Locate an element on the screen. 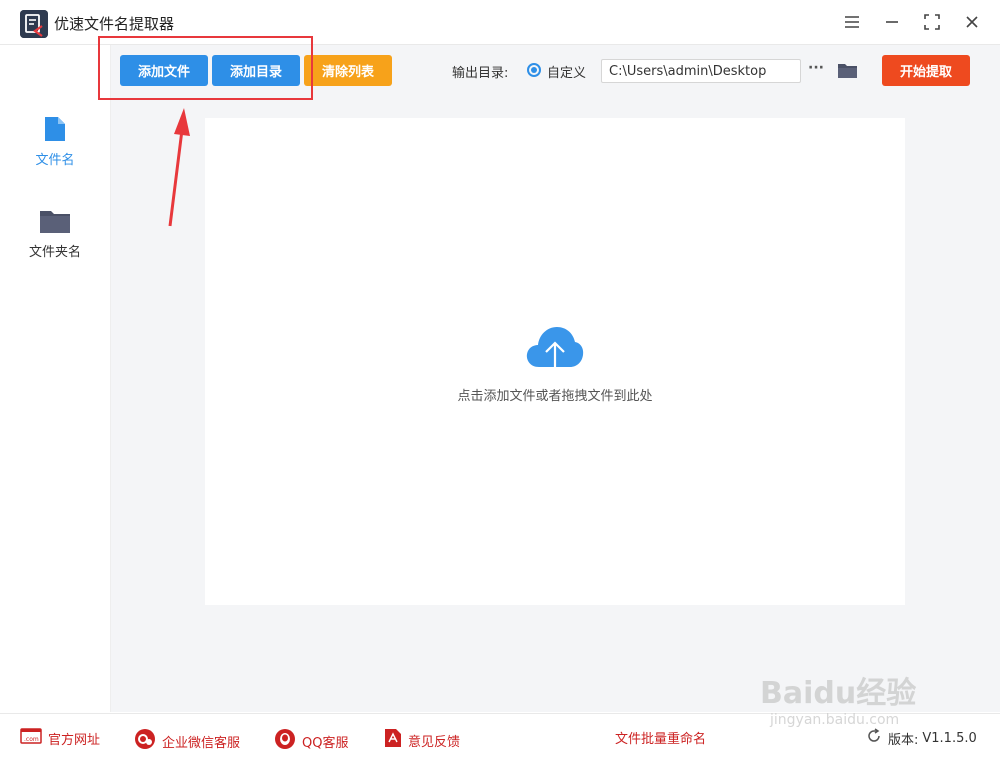 Image resolution: width=1000 pixels, height=761 pixels. annotation-highlight-box is located at coordinates (205, 68).